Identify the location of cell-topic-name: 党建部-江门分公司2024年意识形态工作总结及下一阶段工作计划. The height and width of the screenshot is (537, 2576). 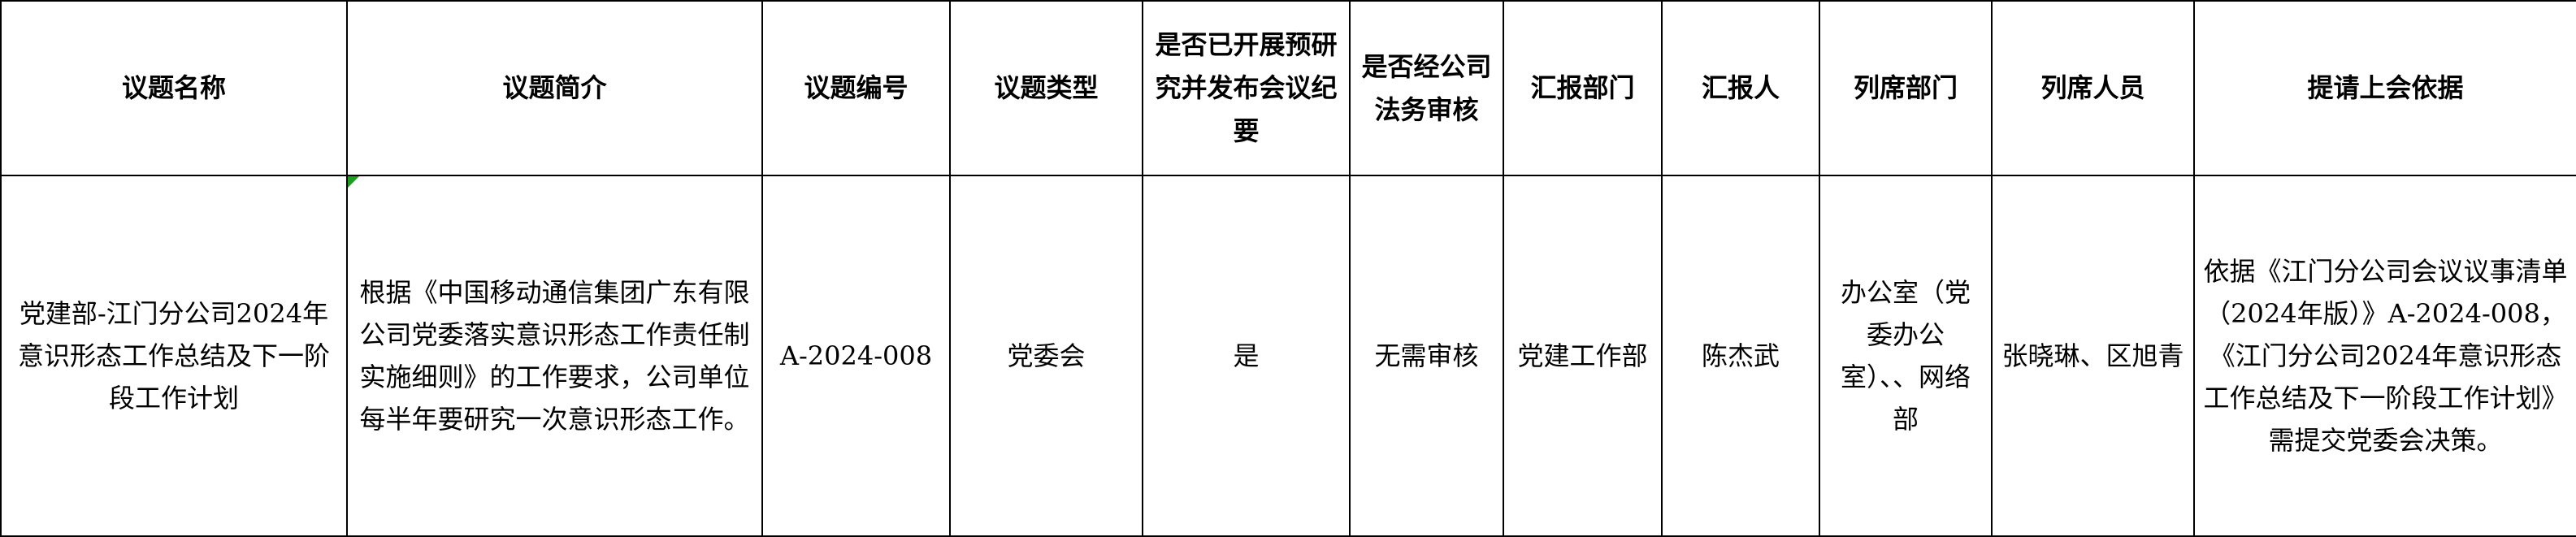
(174, 356).